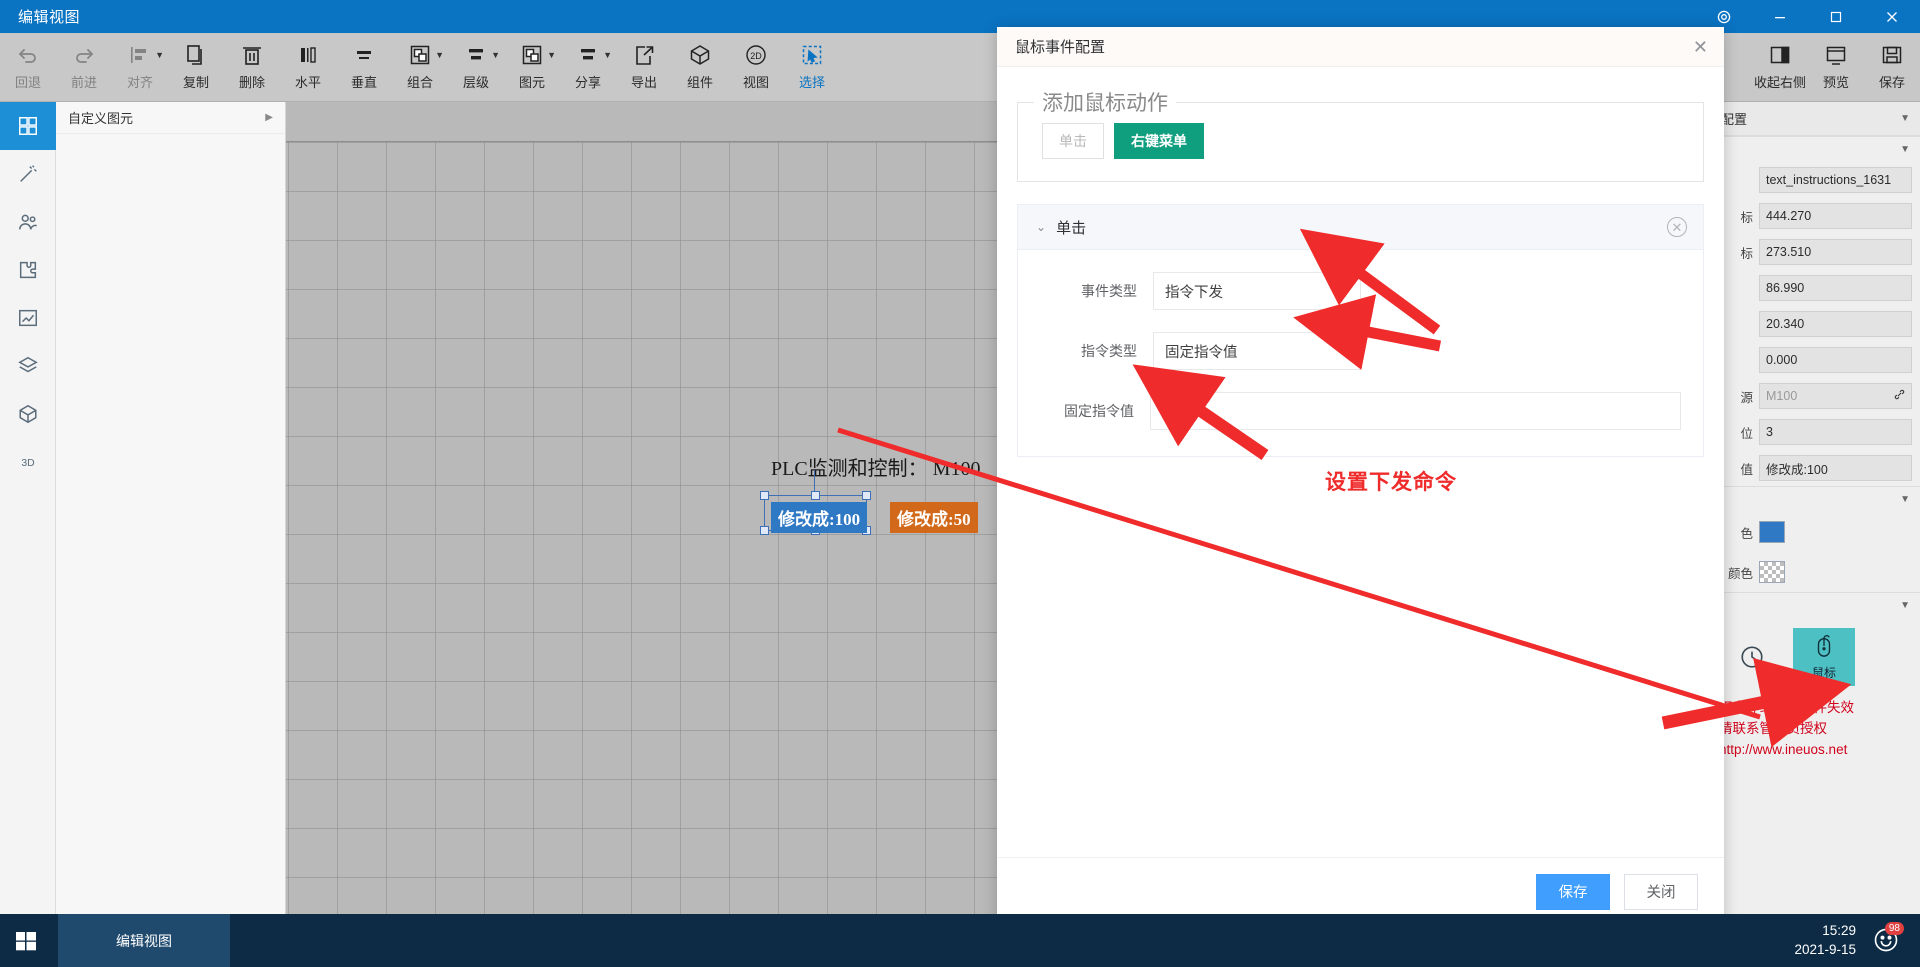  I want to click on property-value-datasource: M100, so click(1835, 396).